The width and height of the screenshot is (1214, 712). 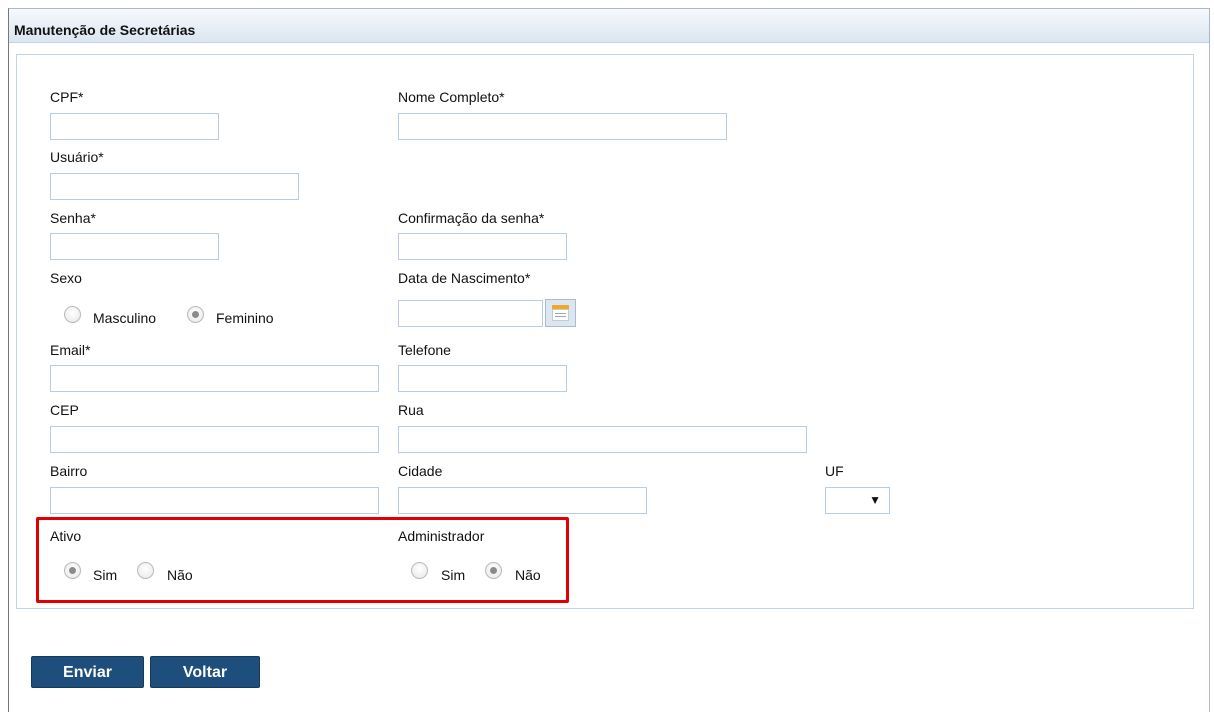 What do you see at coordinates (64, 410) in the screenshot?
I see `cep-label: CEP` at bounding box center [64, 410].